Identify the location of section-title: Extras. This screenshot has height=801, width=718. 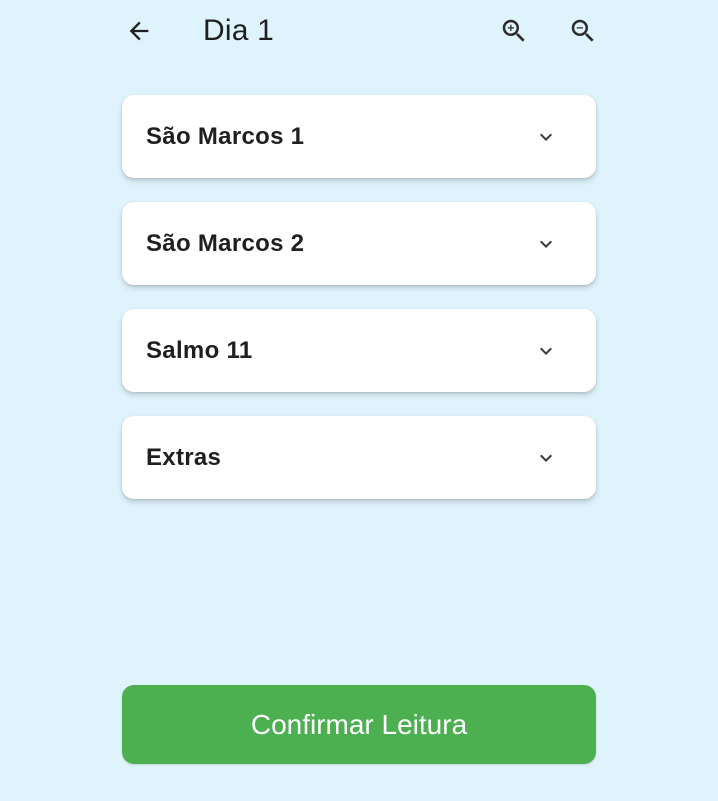
(184, 457).